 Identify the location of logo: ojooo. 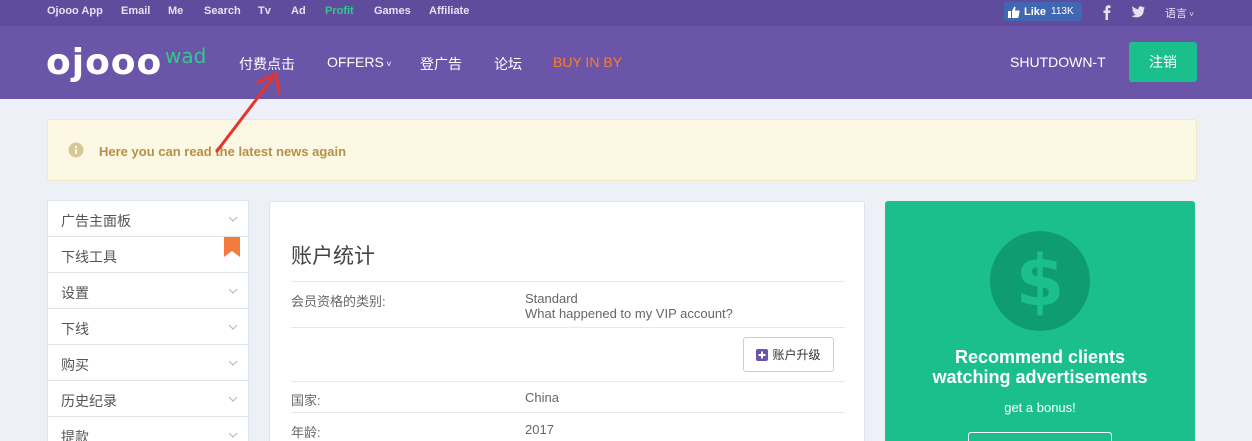
(104, 62).